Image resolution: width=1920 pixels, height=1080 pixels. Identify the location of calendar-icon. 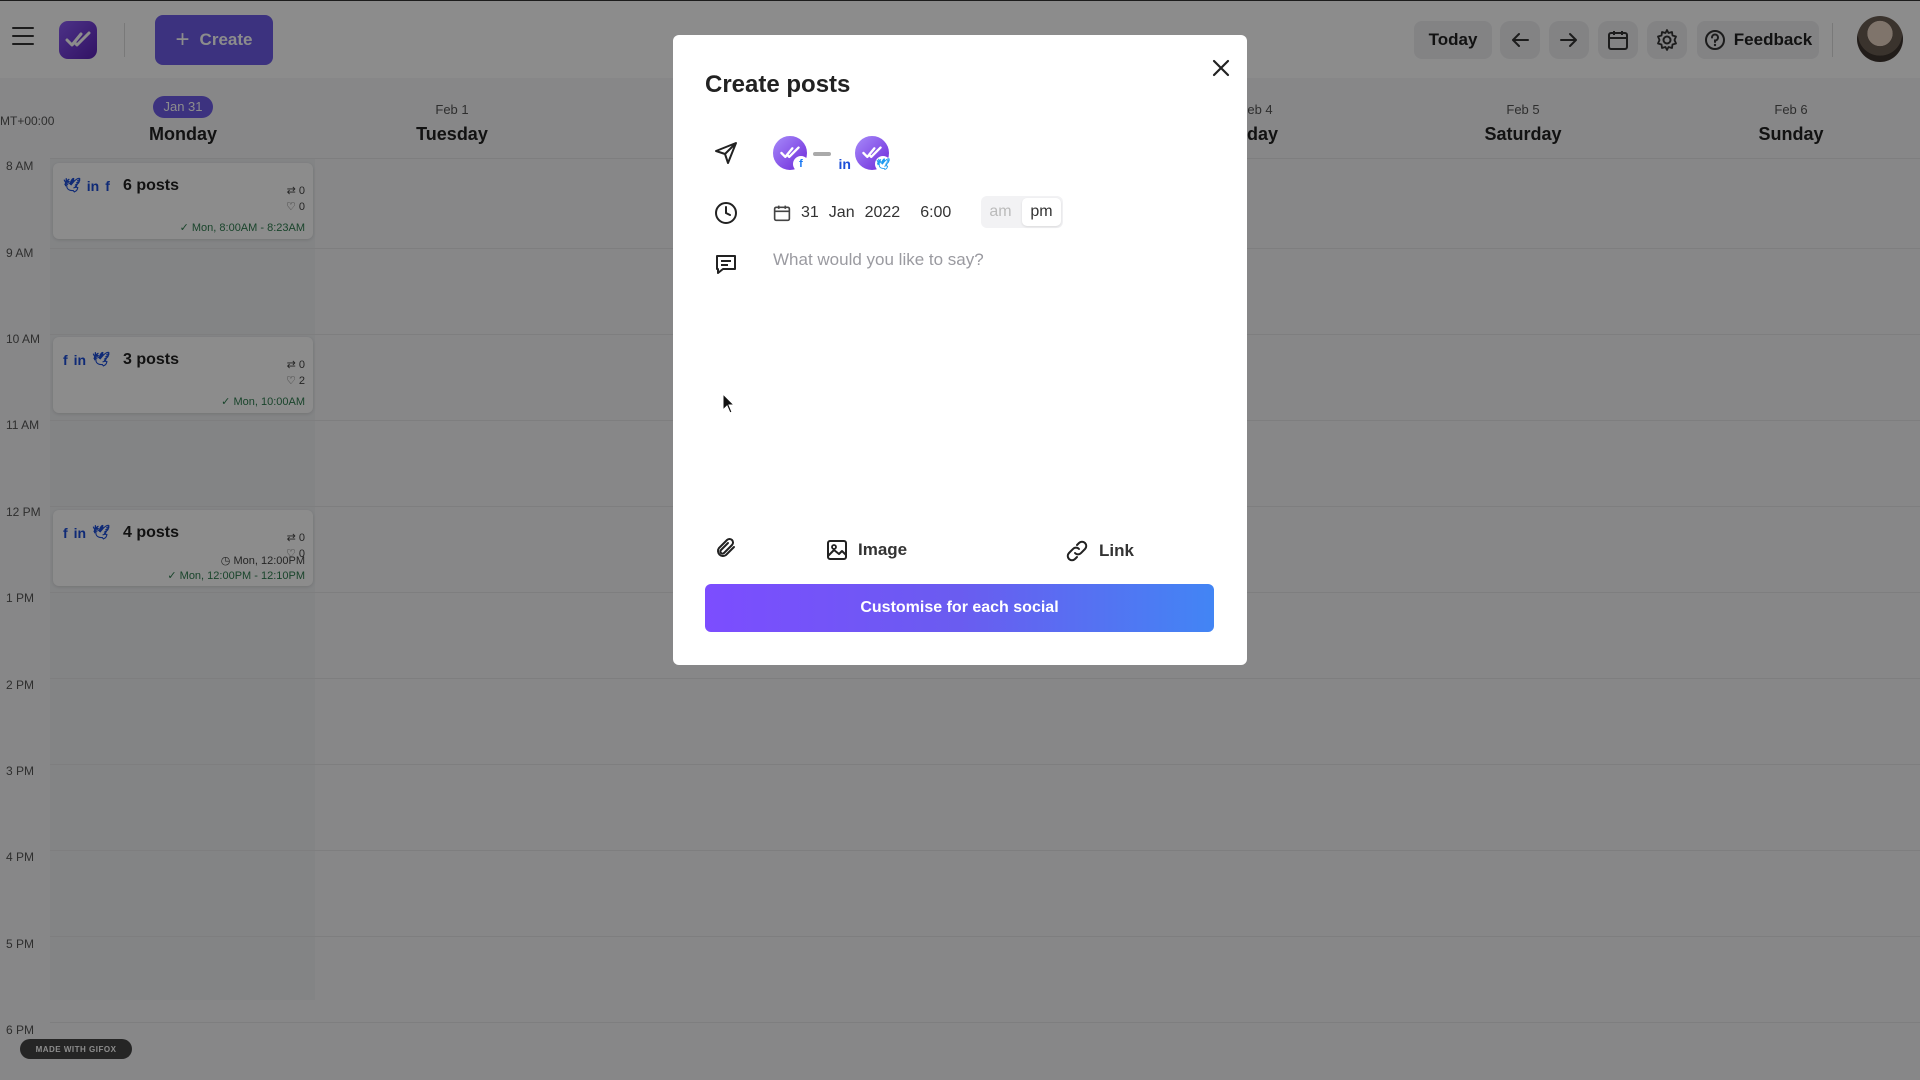
(782, 213).